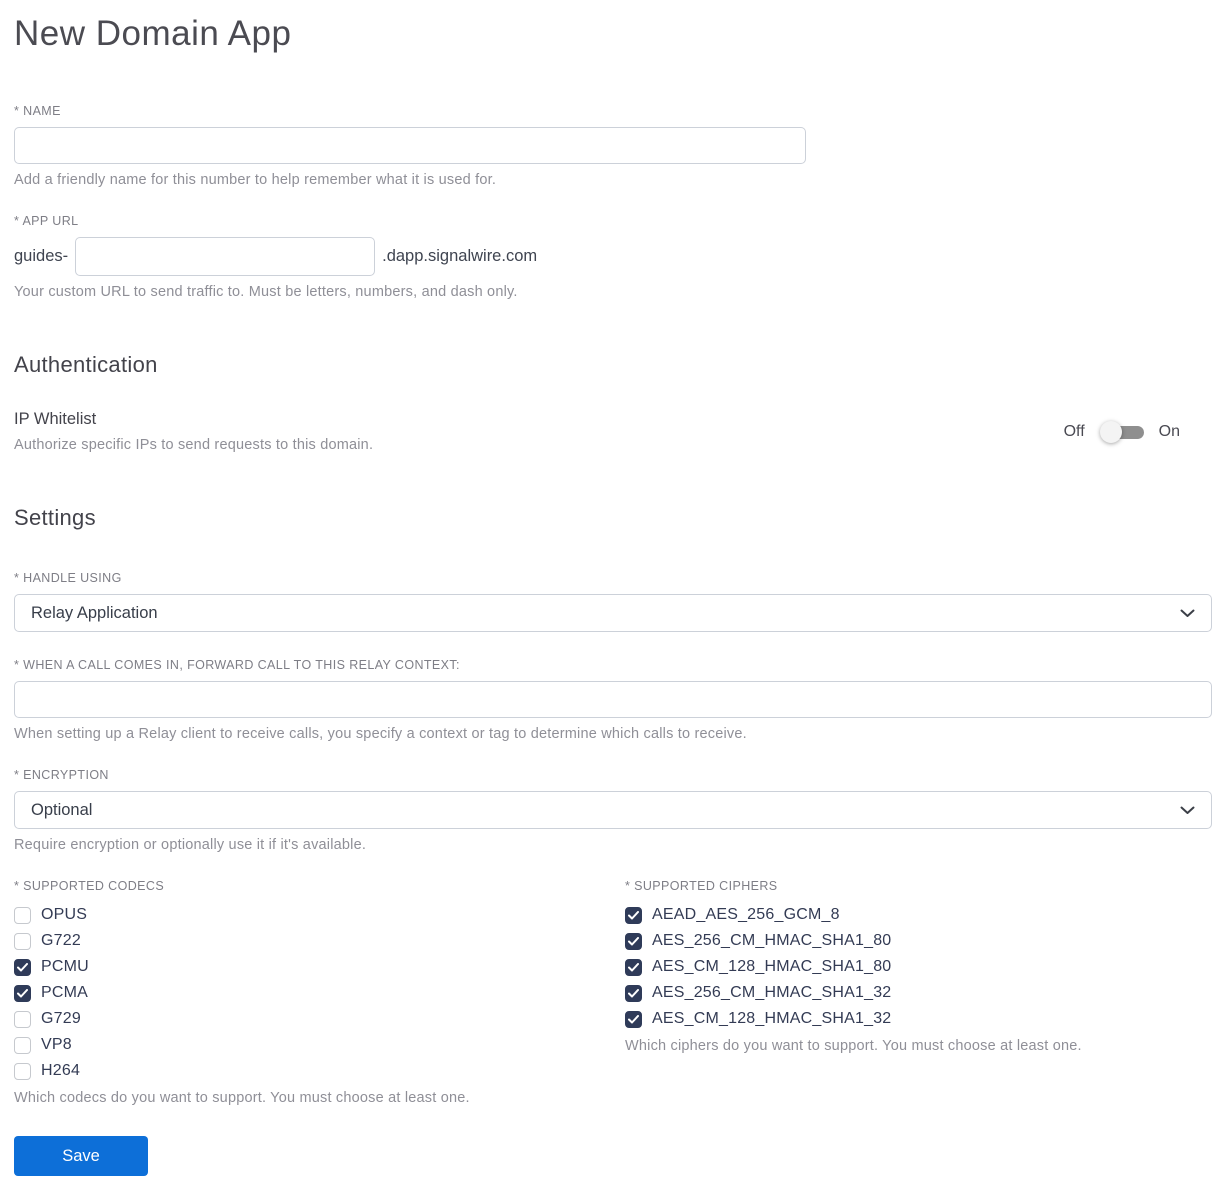 Image resolution: width=1230 pixels, height=1192 pixels. Describe the element at coordinates (62, 809) in the screenshot. I see `encryption-value: Optional` at that location.